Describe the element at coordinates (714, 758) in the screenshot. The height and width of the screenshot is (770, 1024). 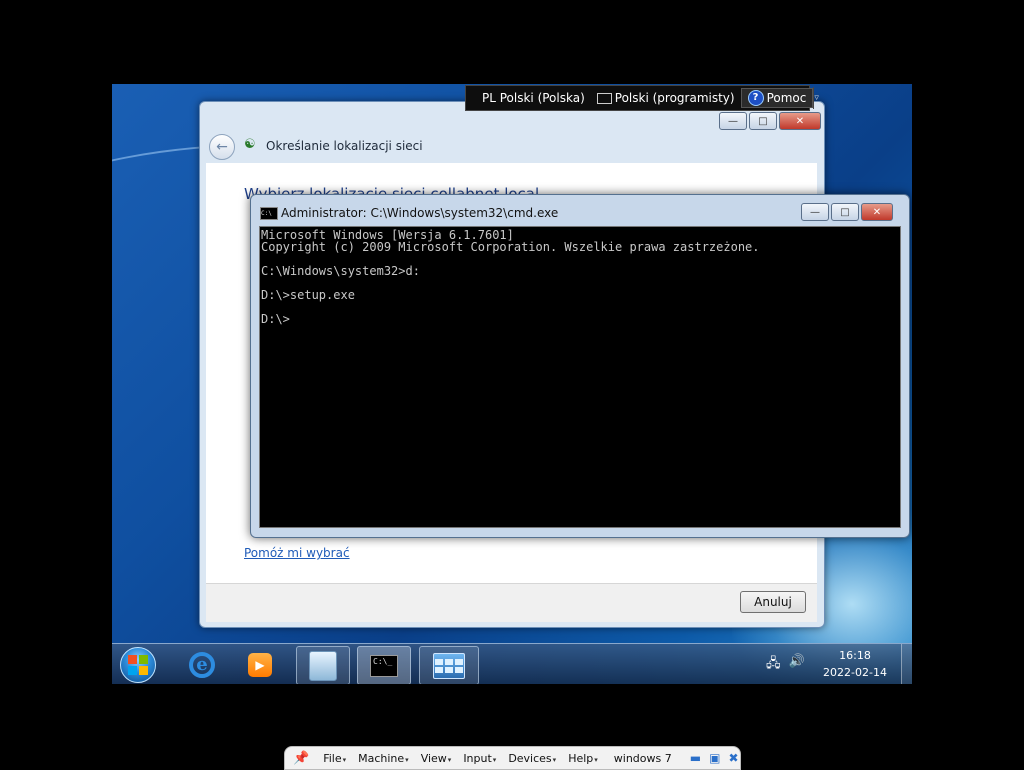
I see `restore-icon: ▣` at that location.